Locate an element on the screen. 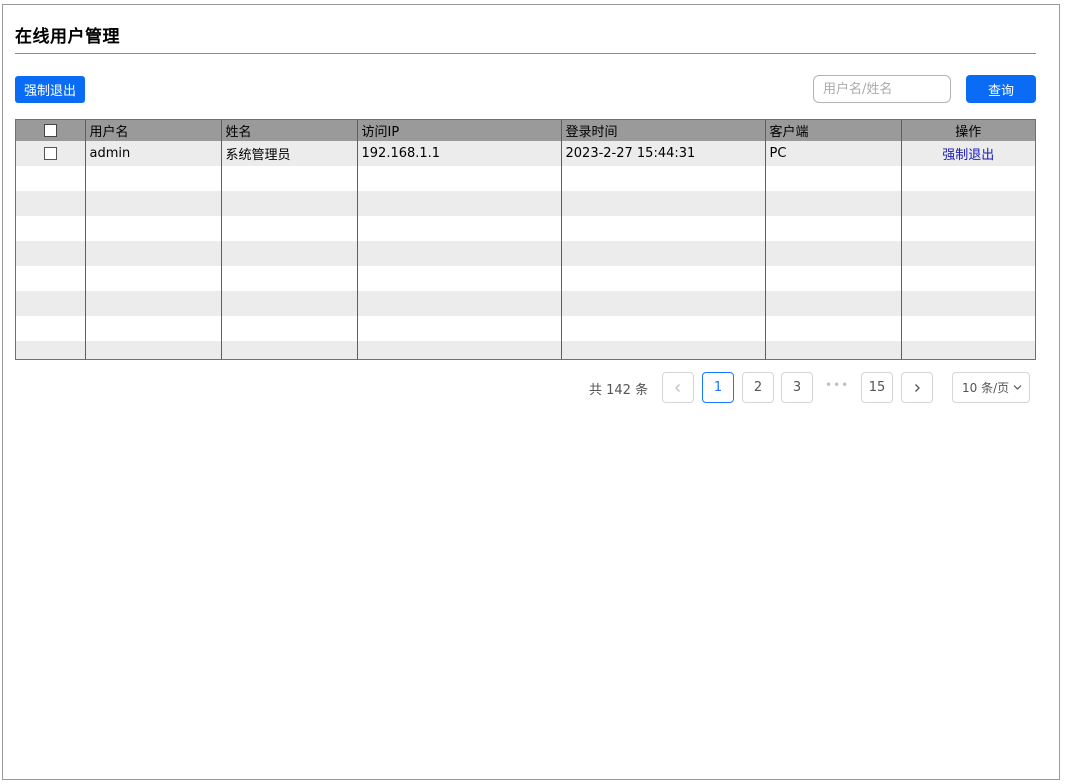  row-checkbox is located at coordinates (50, 153).